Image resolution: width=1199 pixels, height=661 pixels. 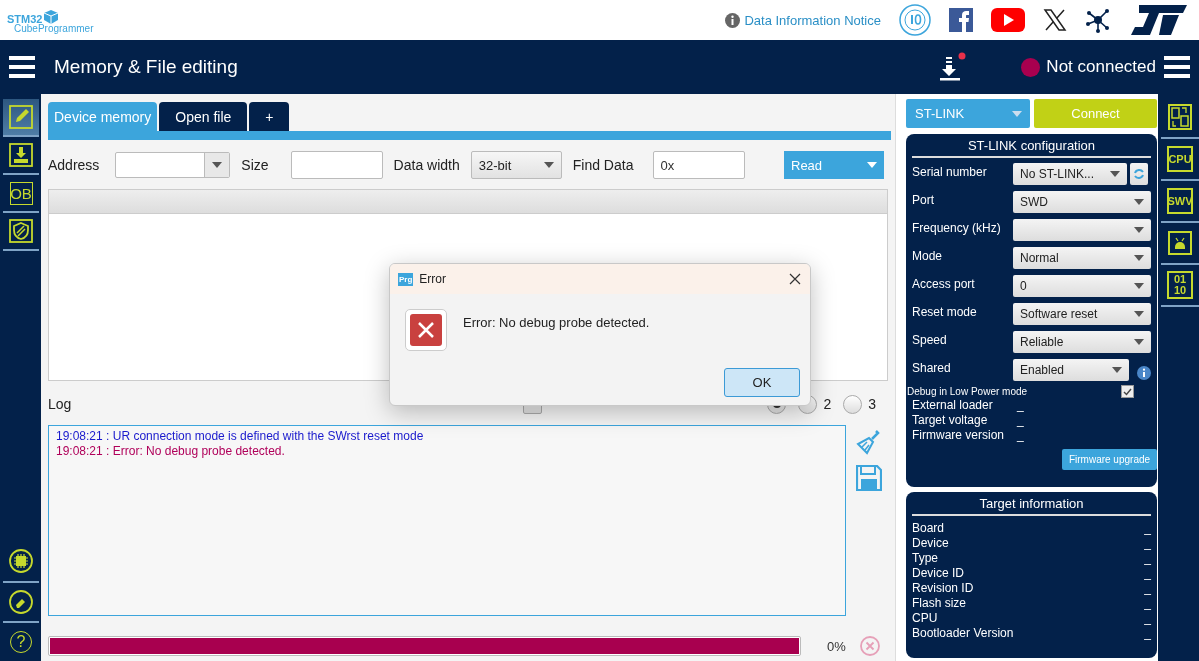 I want to click on card-title: Target information, so click(x=1031, y=506).